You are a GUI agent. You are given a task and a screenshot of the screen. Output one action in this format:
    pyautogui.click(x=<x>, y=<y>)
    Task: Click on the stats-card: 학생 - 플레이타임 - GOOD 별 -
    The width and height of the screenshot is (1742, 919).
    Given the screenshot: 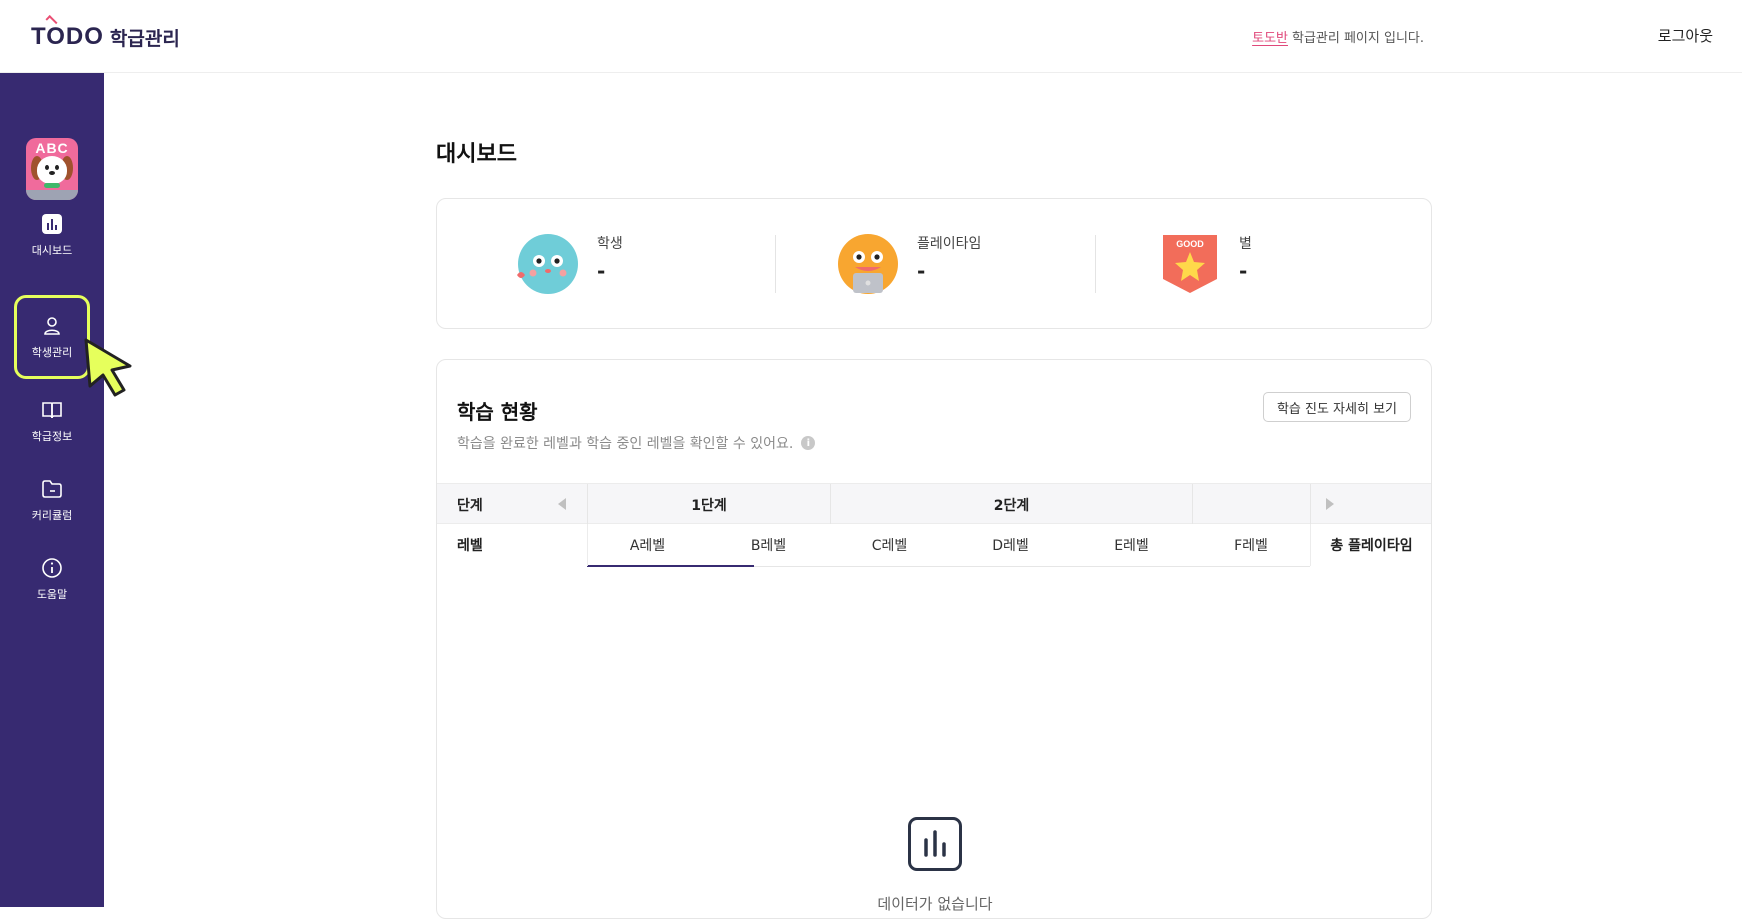 What is the action you would take?
    pyautogui.click(x=934, y=263)
    